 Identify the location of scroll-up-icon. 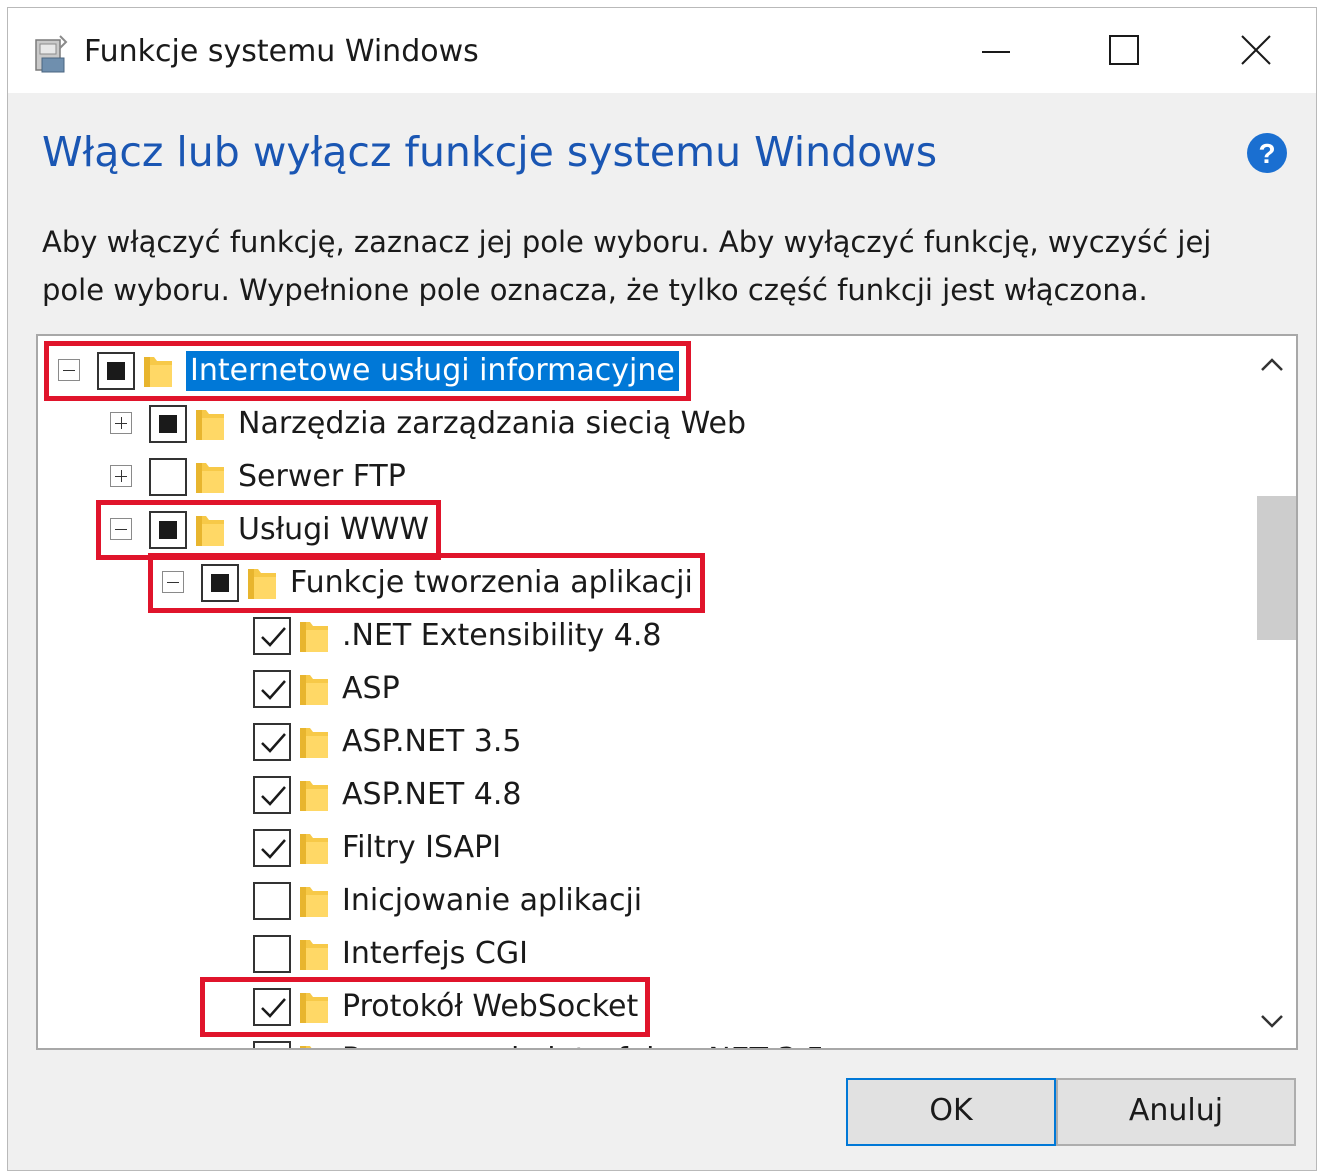
(1272, 366).